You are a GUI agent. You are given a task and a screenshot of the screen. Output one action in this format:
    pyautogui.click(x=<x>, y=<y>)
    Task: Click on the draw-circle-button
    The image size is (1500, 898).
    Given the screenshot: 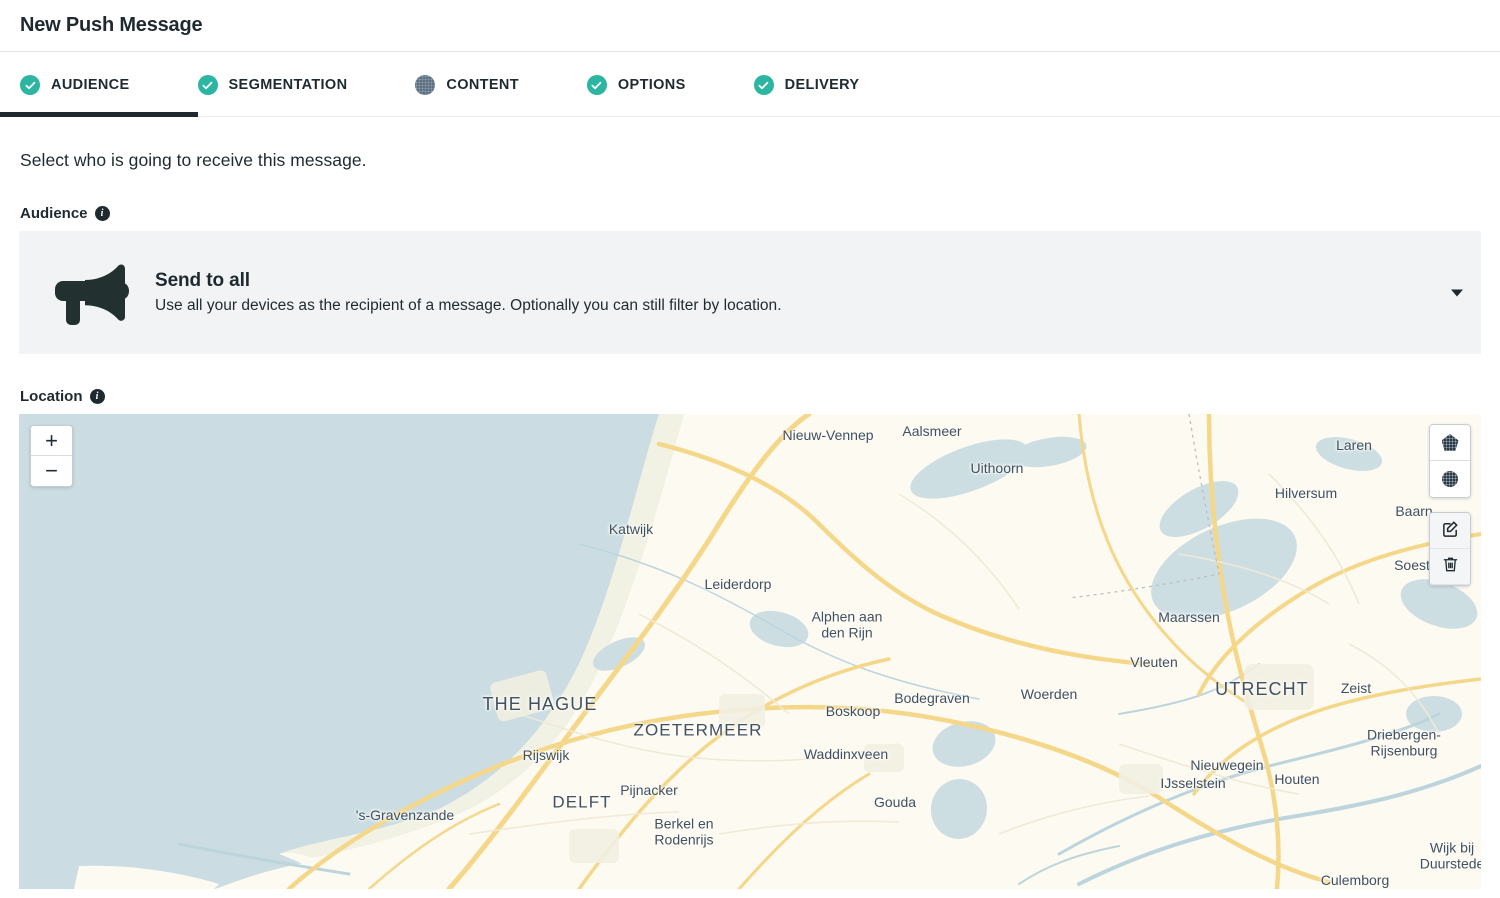 What is the action you would take?
    pyautogui.click(x=1450, y=479)
    